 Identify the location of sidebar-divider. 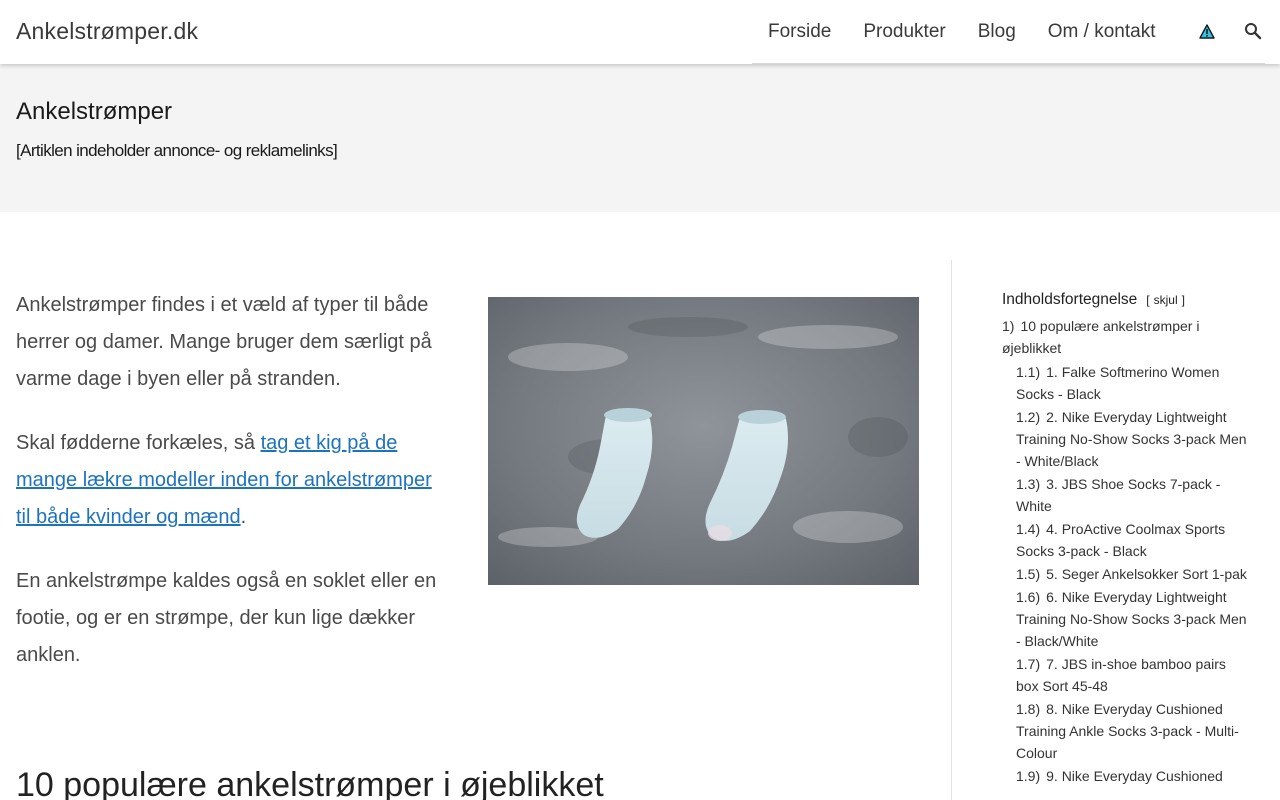
(951, 530).